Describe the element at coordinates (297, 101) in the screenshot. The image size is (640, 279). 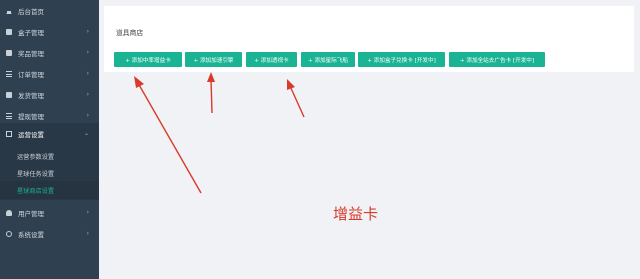
I see `arrow-to-xray-card` at that location.